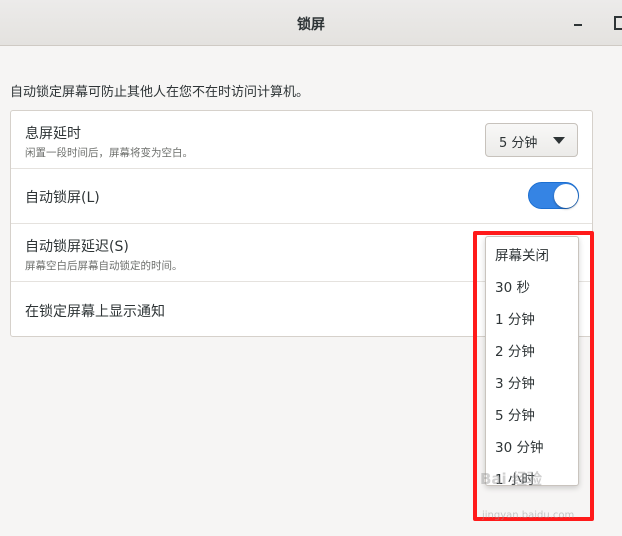 The height and width of the screenshot is (536, 622). What do you see at coordinates (160, 92) in the screenshot?
I see `page-description: 自动锁定屏幕可防止其他人在您不在时访问计算机。` at bounding box center [160, 92].